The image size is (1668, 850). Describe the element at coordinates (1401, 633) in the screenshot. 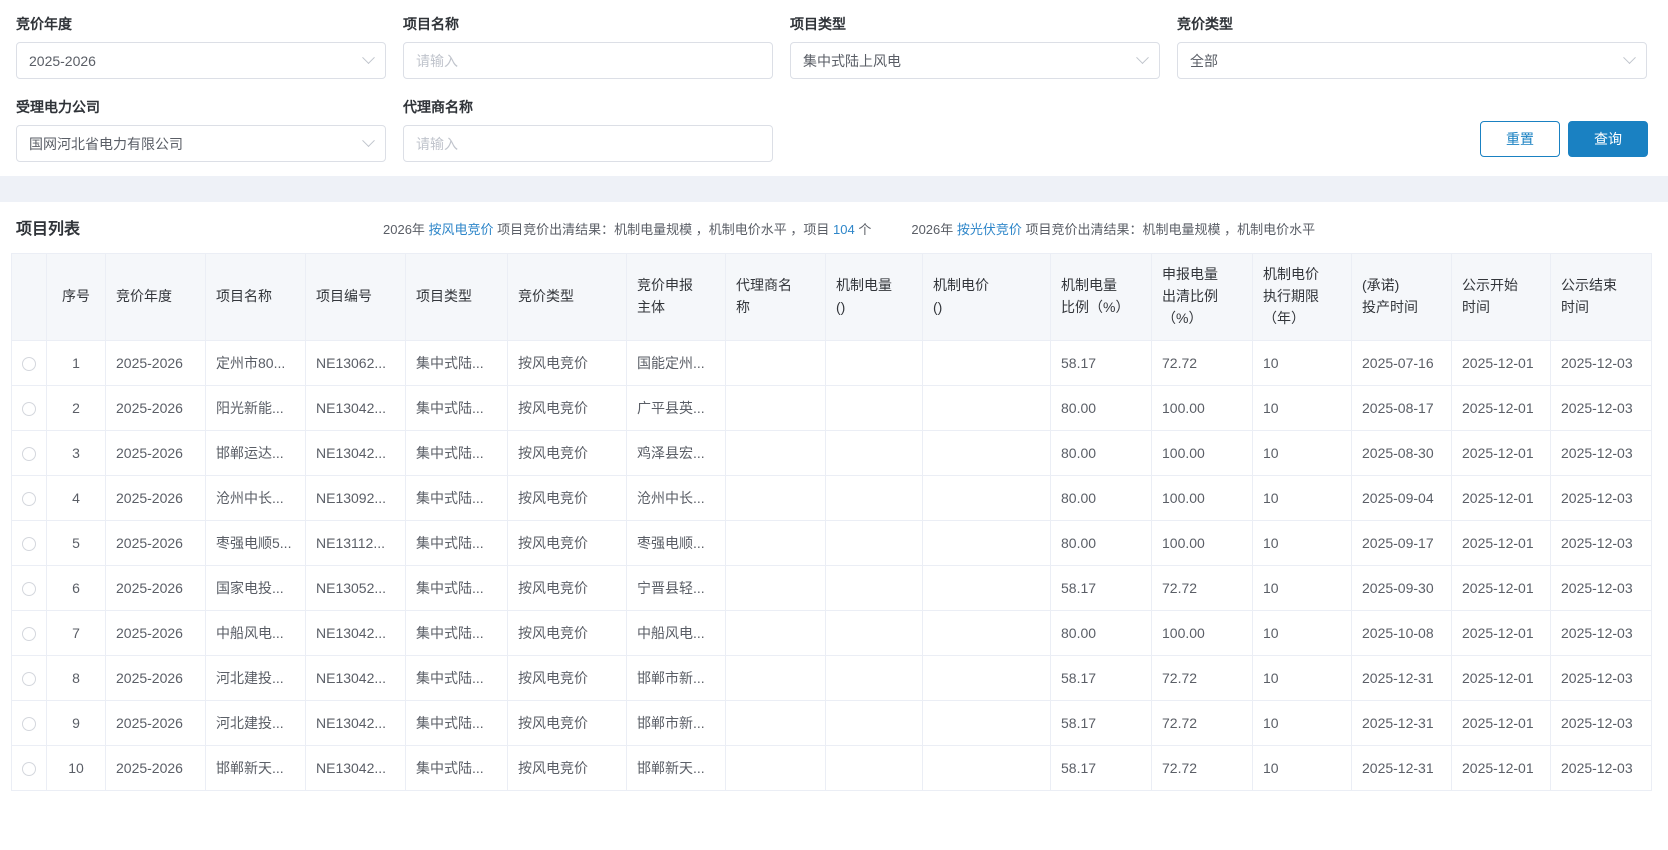

I see `table-cell: 2025-10-08` at that location.